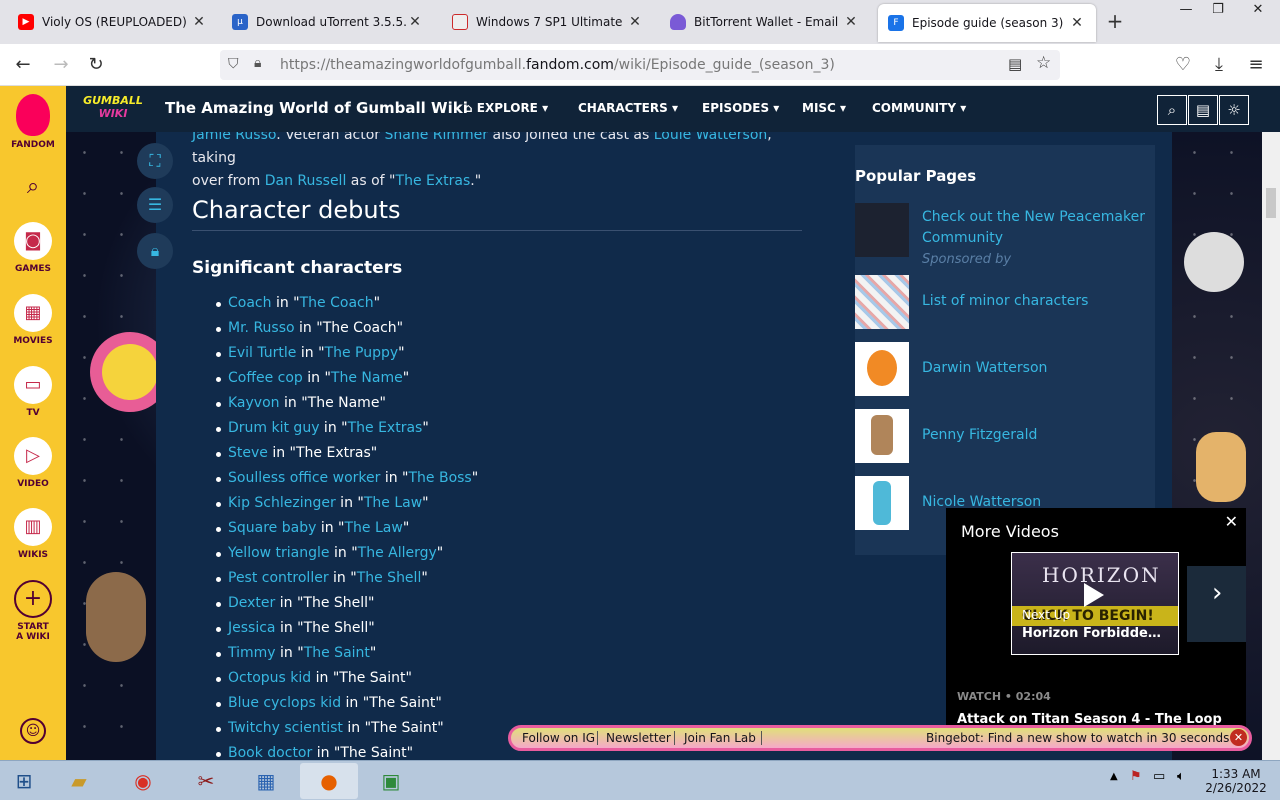 Image resolution: width=1280 pixels, height=800 pixels. Describe the element at coordinates (113, 109) in the screenshot. I see `wiki-logo: GUMBALL WIKI` at that location.